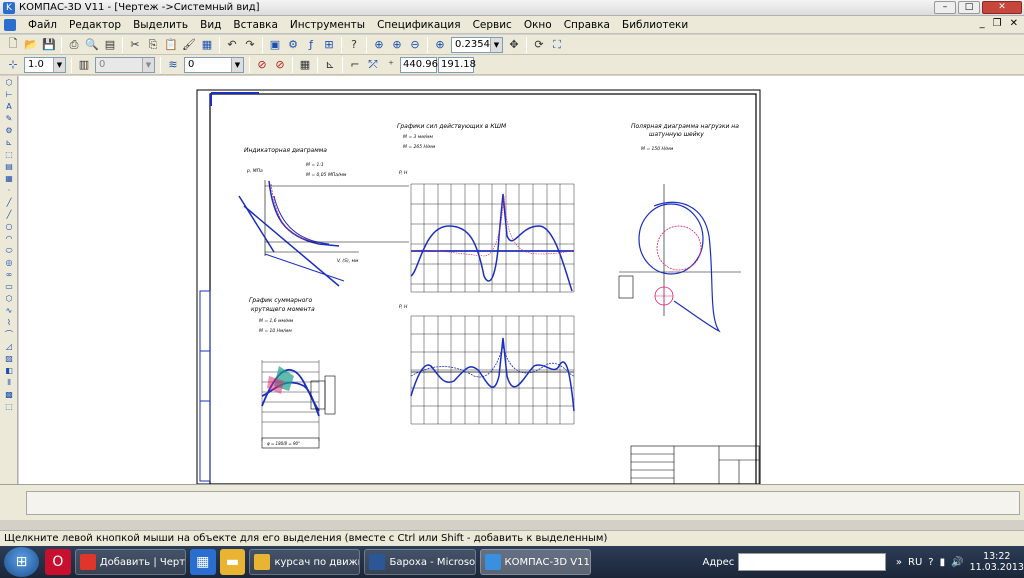 This screenshot has width=1024, height=578. Describe the element at coordinates (9, 262) in the screenshot. I see `ring-icon: ◎` at that location.